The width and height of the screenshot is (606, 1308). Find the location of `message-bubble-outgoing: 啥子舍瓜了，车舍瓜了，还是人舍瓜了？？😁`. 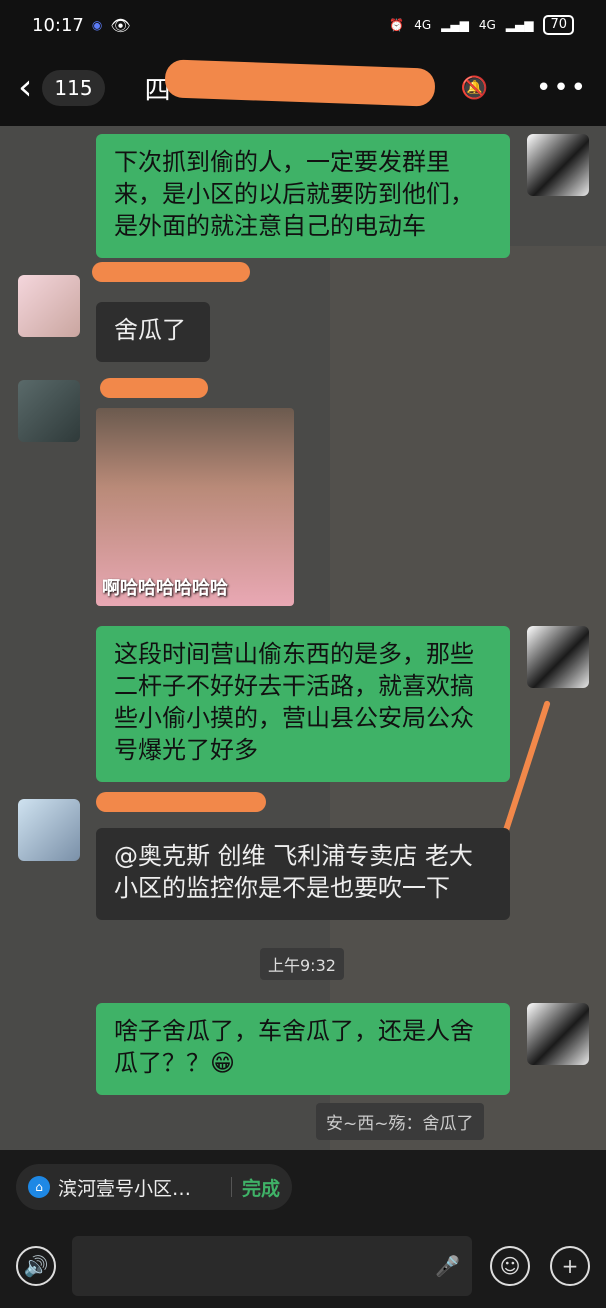

message-bubble-outgoing: 啥子舍瓜了，车舍瓜了，还是人舍瓜了？？😁 is located at coordinates (303, 1049).